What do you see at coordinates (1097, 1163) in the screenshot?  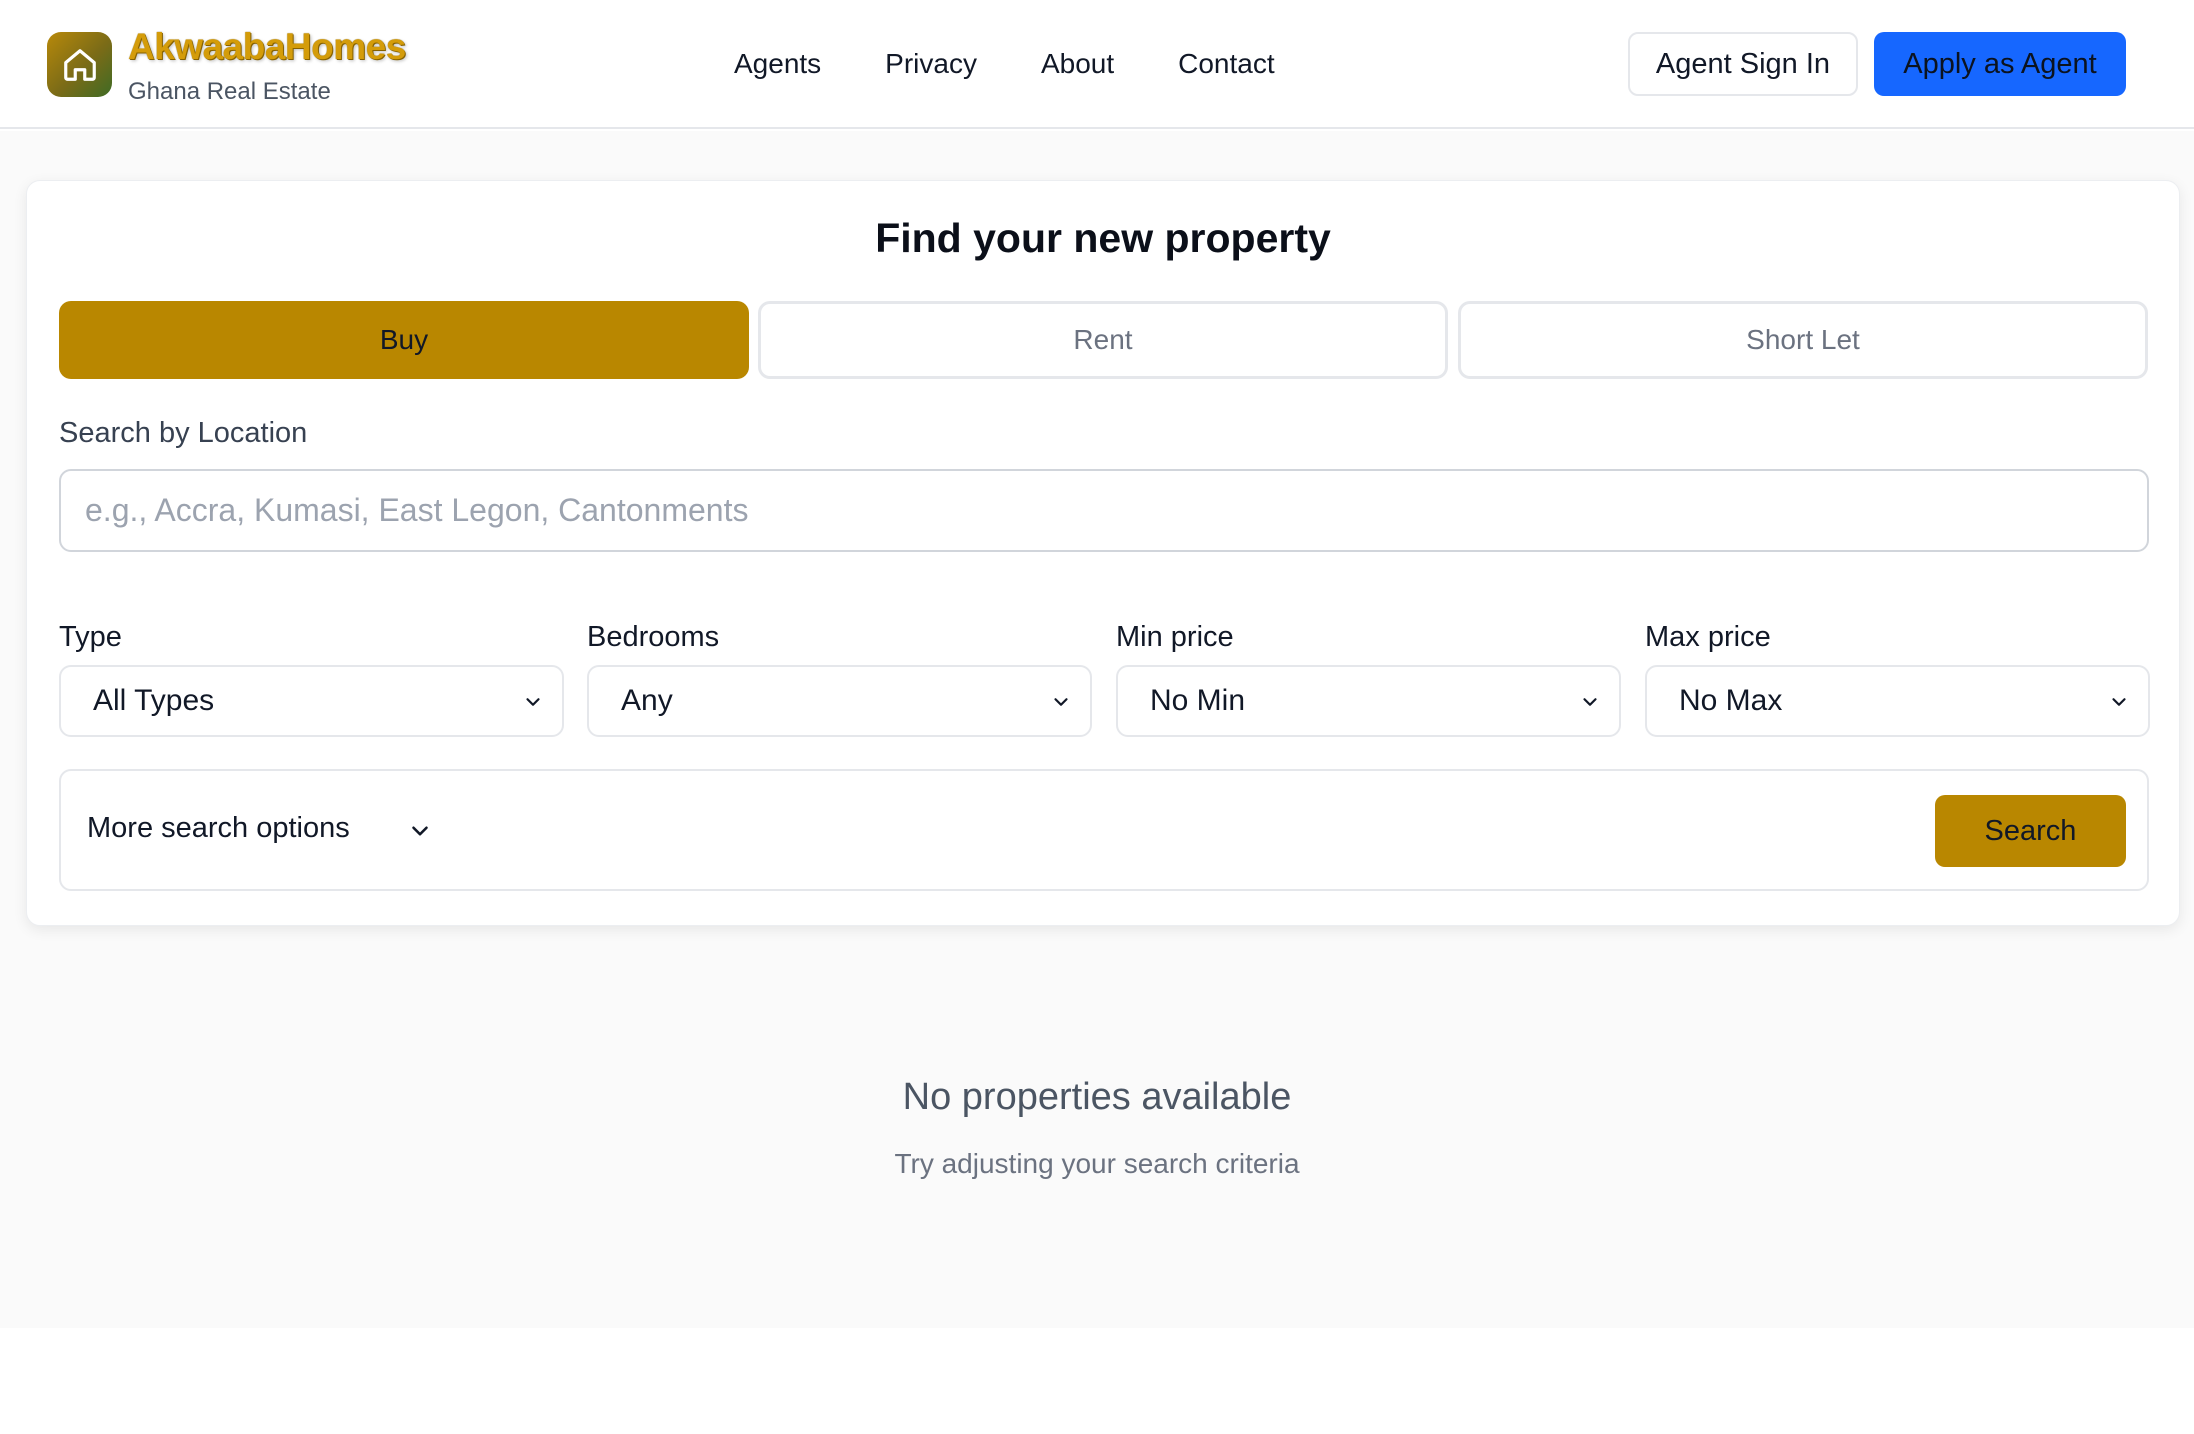 I see `empty-state-subtitle: Try adjusting your search criteria` at bounding box center [1097, 1163].